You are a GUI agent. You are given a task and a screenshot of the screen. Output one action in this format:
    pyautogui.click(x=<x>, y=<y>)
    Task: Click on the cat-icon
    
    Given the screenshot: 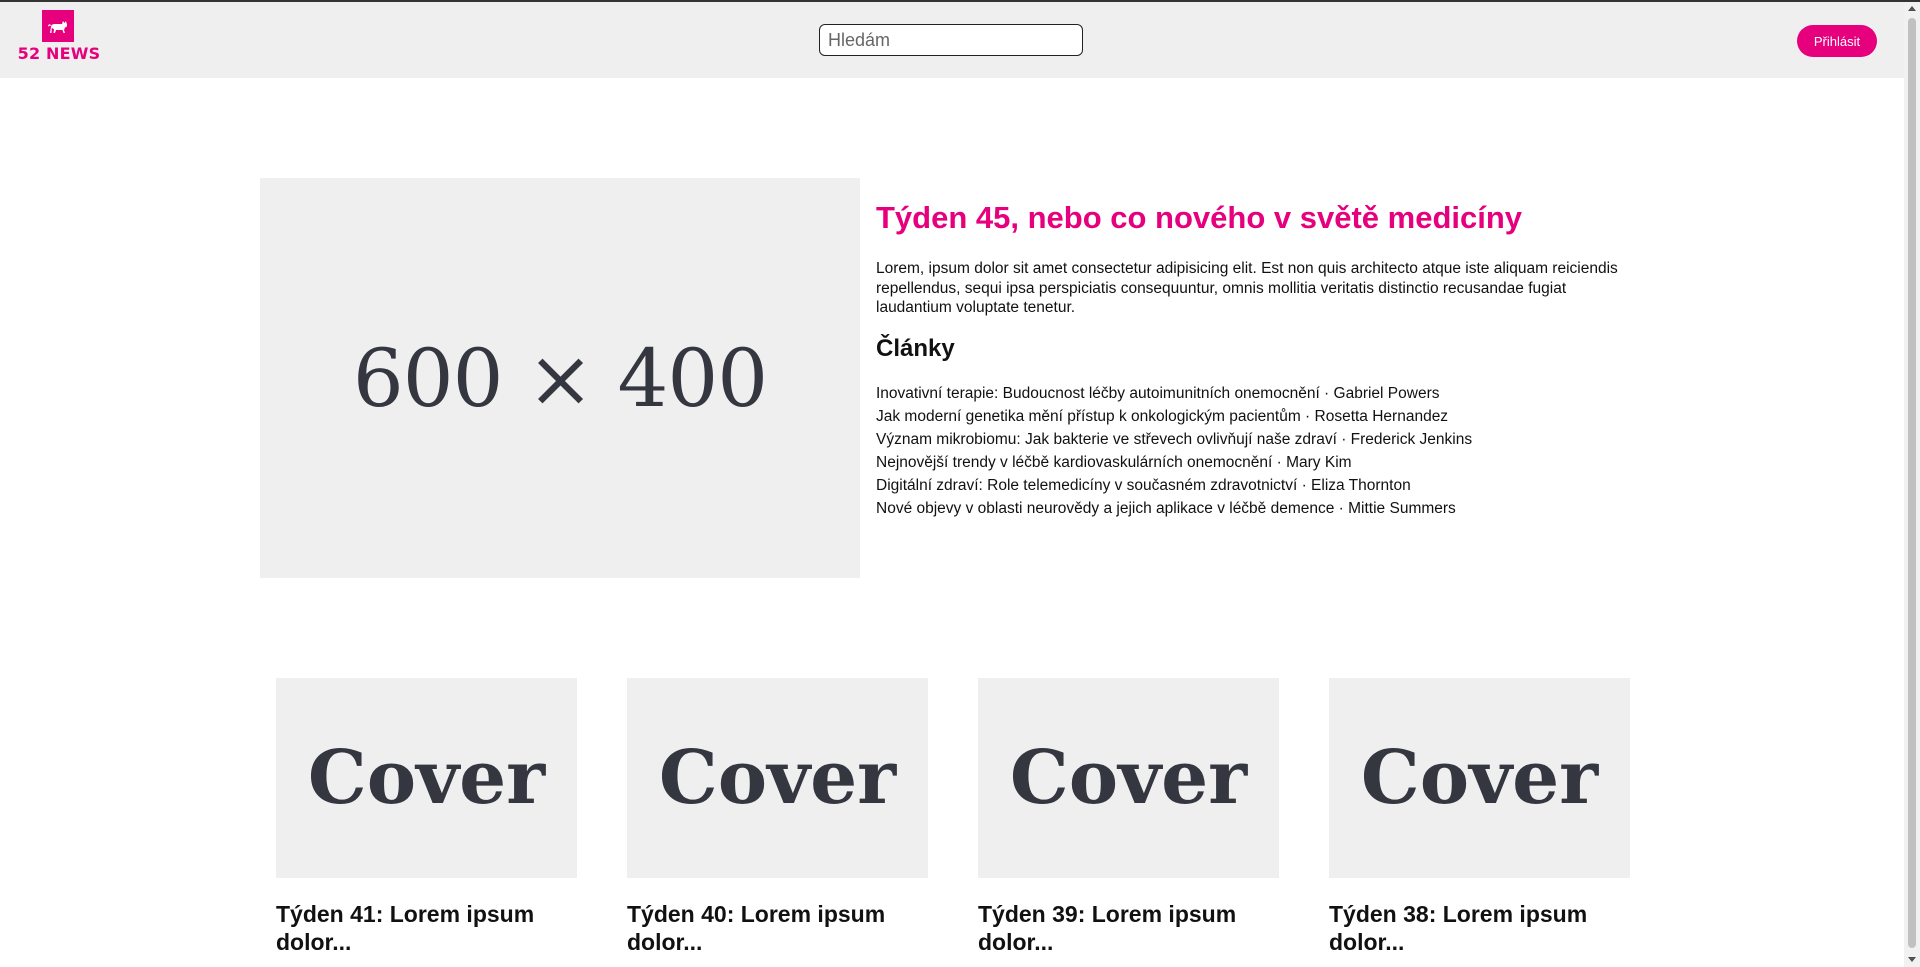 What is the action you would take?
    pyautogui.click(x=58, y=26)
    